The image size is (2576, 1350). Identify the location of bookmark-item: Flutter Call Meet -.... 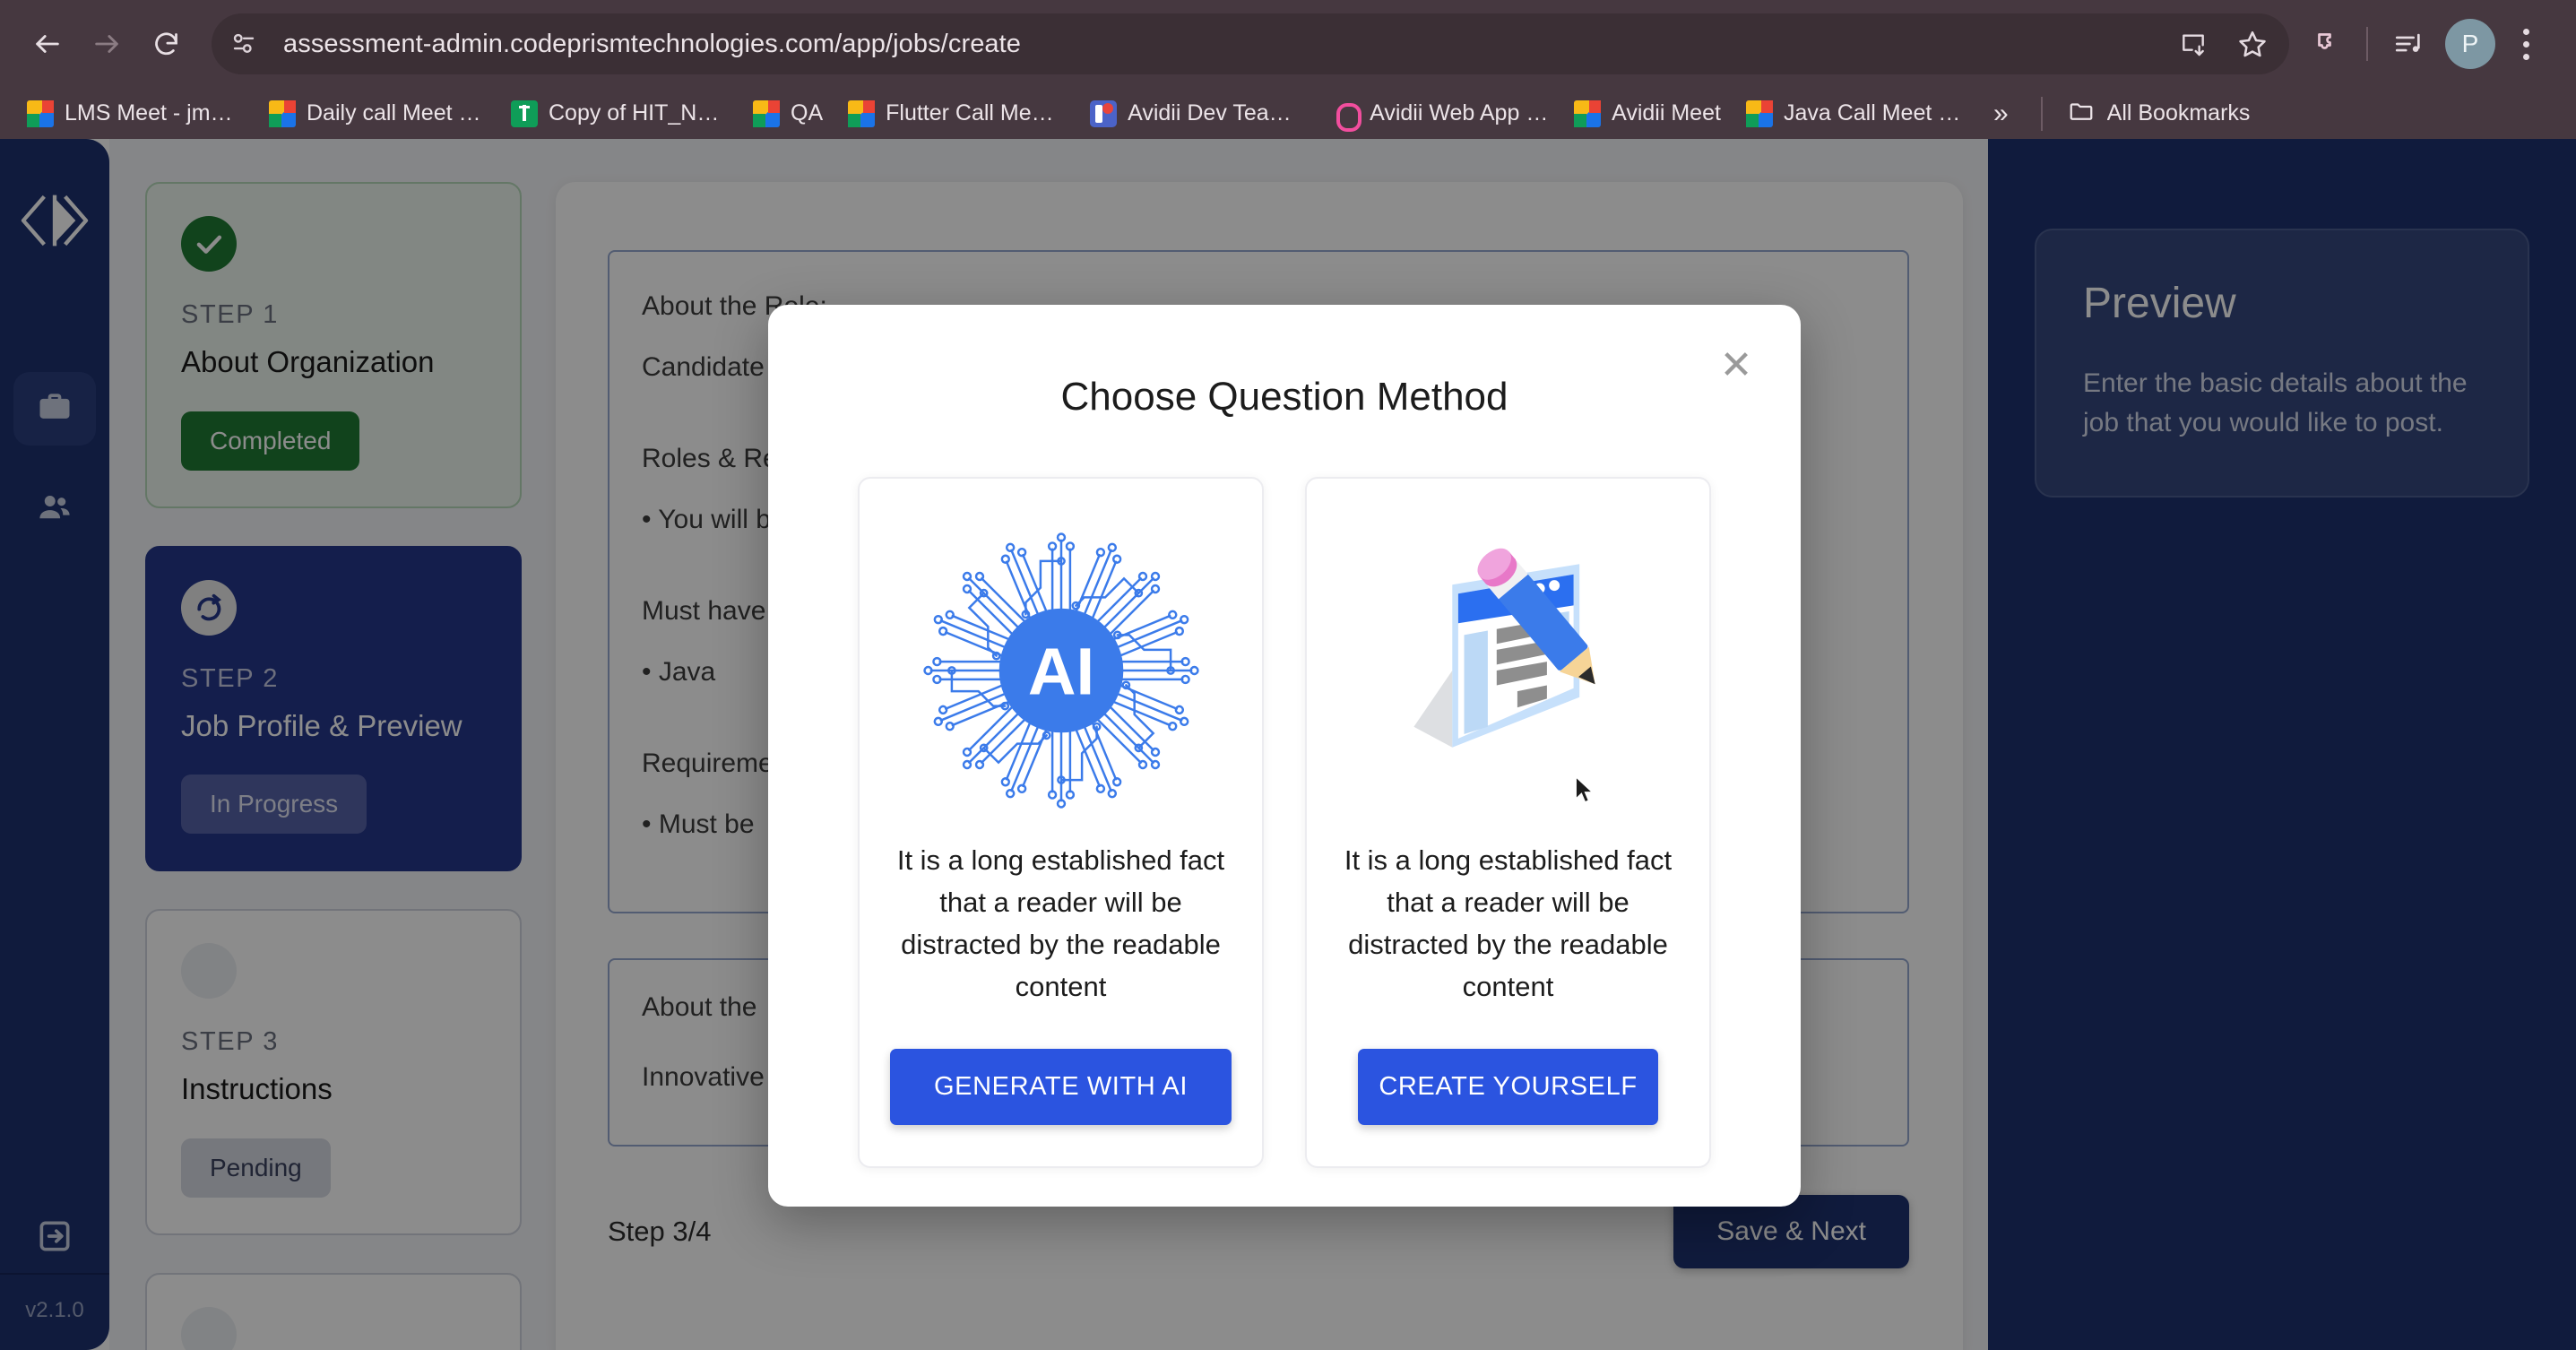
(956, 114).